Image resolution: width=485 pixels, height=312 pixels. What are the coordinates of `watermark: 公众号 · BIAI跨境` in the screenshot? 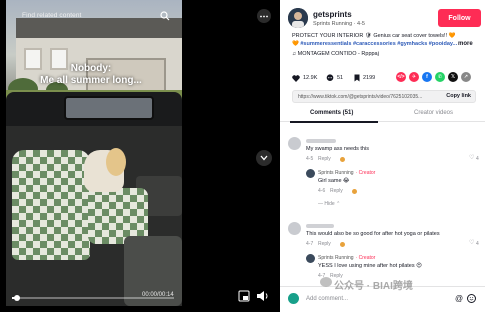 It's located at (373, 286).